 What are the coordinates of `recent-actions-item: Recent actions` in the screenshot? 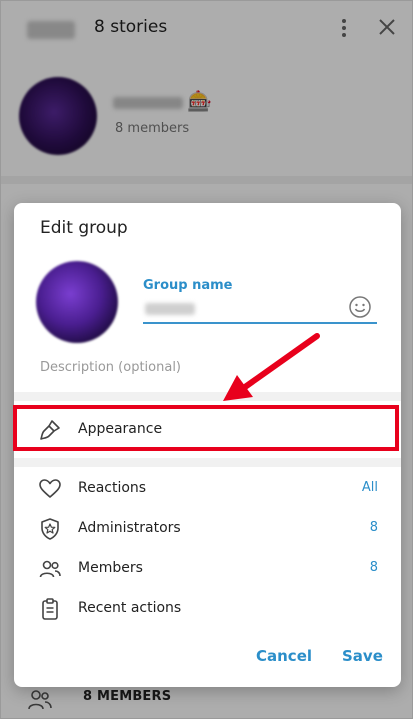 It's located at (207, 609).